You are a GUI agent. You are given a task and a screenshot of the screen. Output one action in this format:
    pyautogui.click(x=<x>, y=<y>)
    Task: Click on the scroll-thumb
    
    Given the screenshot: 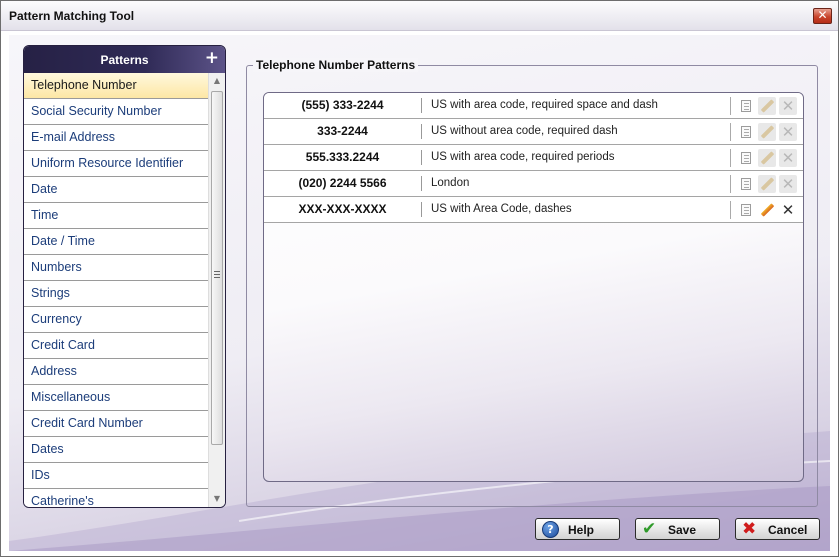 What is the action you would take?
    pyautogui.click(x=217, y=268)
    